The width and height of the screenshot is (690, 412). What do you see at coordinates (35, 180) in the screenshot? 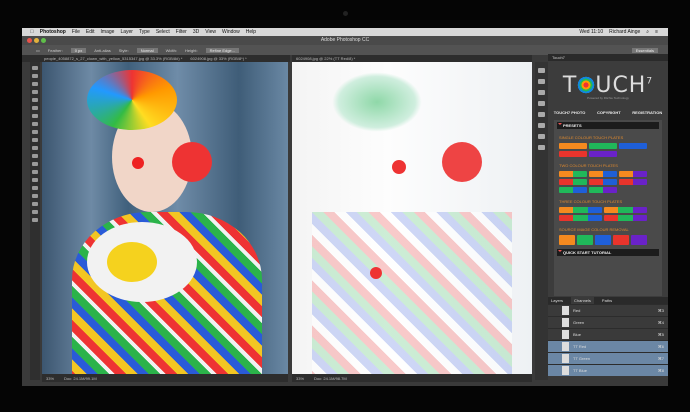
I see `pen-icon` at bounding box center [35, 180].